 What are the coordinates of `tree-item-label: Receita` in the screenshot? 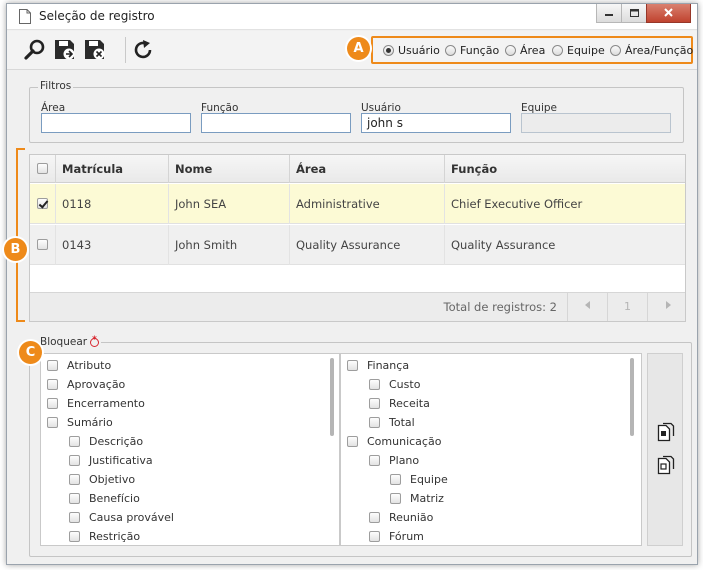 It's located at (409, 403).